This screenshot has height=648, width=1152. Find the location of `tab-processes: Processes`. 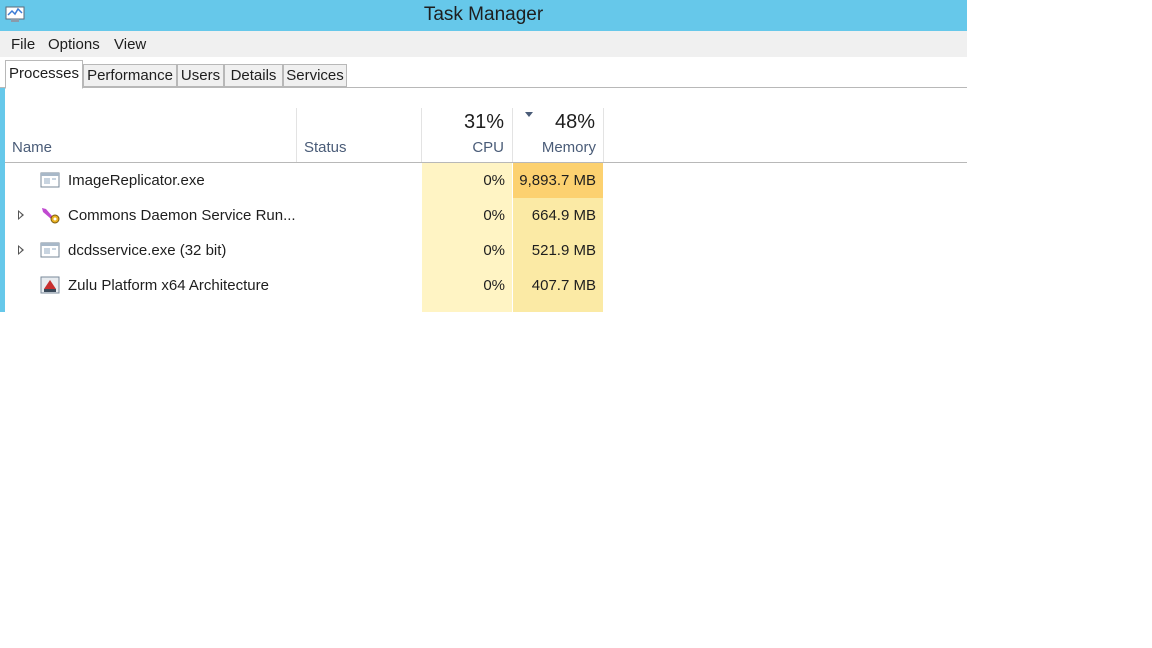

tab-processes: Processes is located at coordinates (44, 74).